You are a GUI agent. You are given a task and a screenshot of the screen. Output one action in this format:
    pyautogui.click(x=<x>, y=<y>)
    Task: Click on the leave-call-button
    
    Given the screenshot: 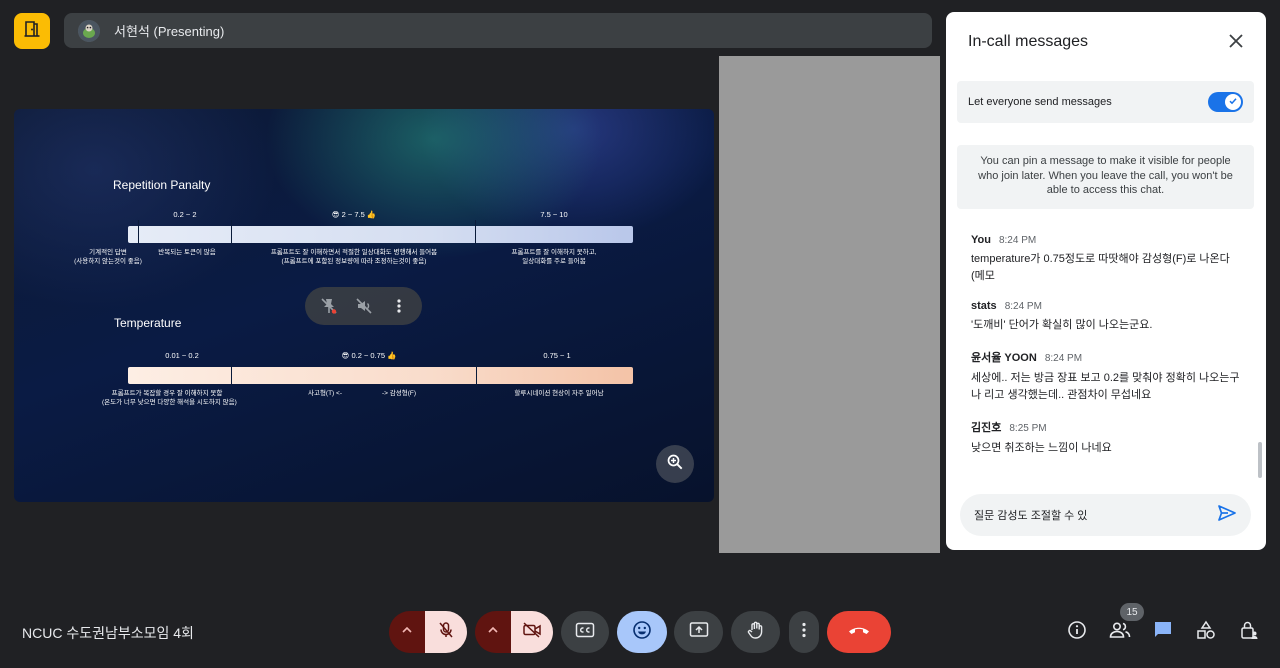 What is the action you would take?
    pyautogui.click(x=859, y=632)
    